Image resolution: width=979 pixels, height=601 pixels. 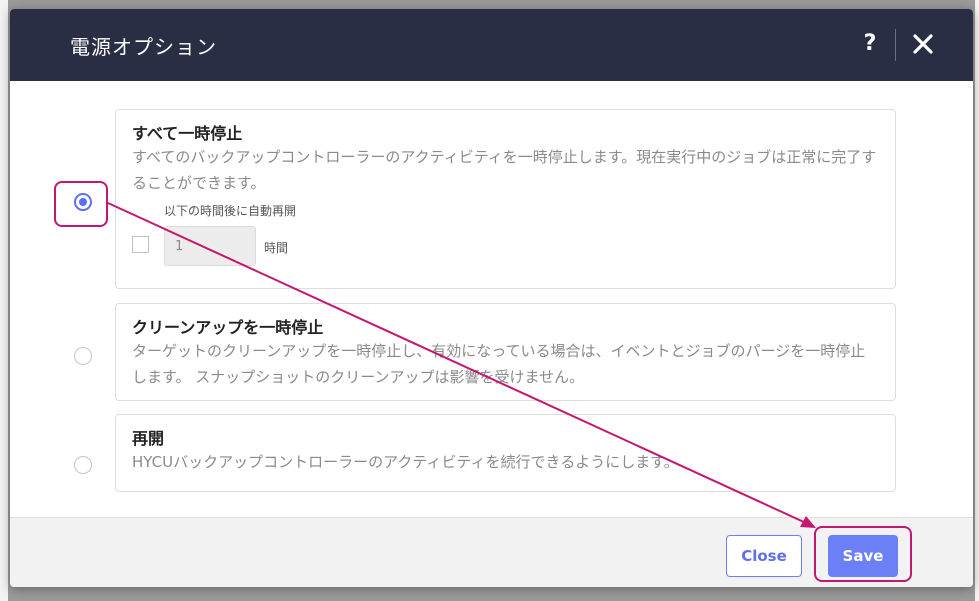 I want to click on background-panel-right, so click(x=977, y=300).